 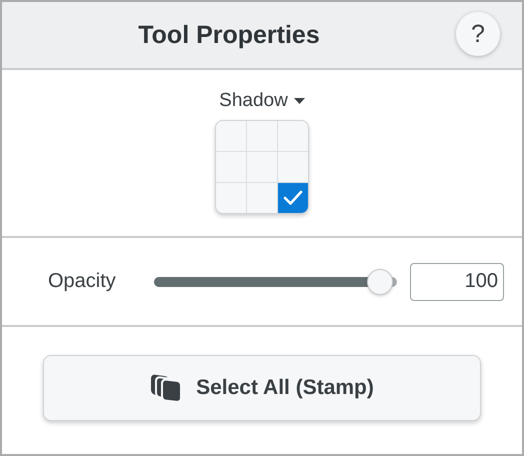 I want to click on opacity-slider, so click(x=275, y=281).